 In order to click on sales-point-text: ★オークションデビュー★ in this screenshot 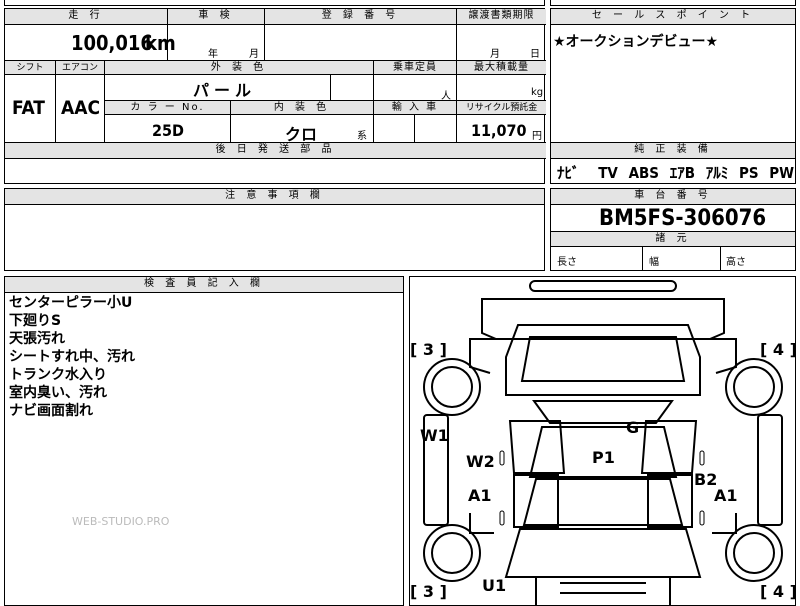, I will do `click(636, 42)`.